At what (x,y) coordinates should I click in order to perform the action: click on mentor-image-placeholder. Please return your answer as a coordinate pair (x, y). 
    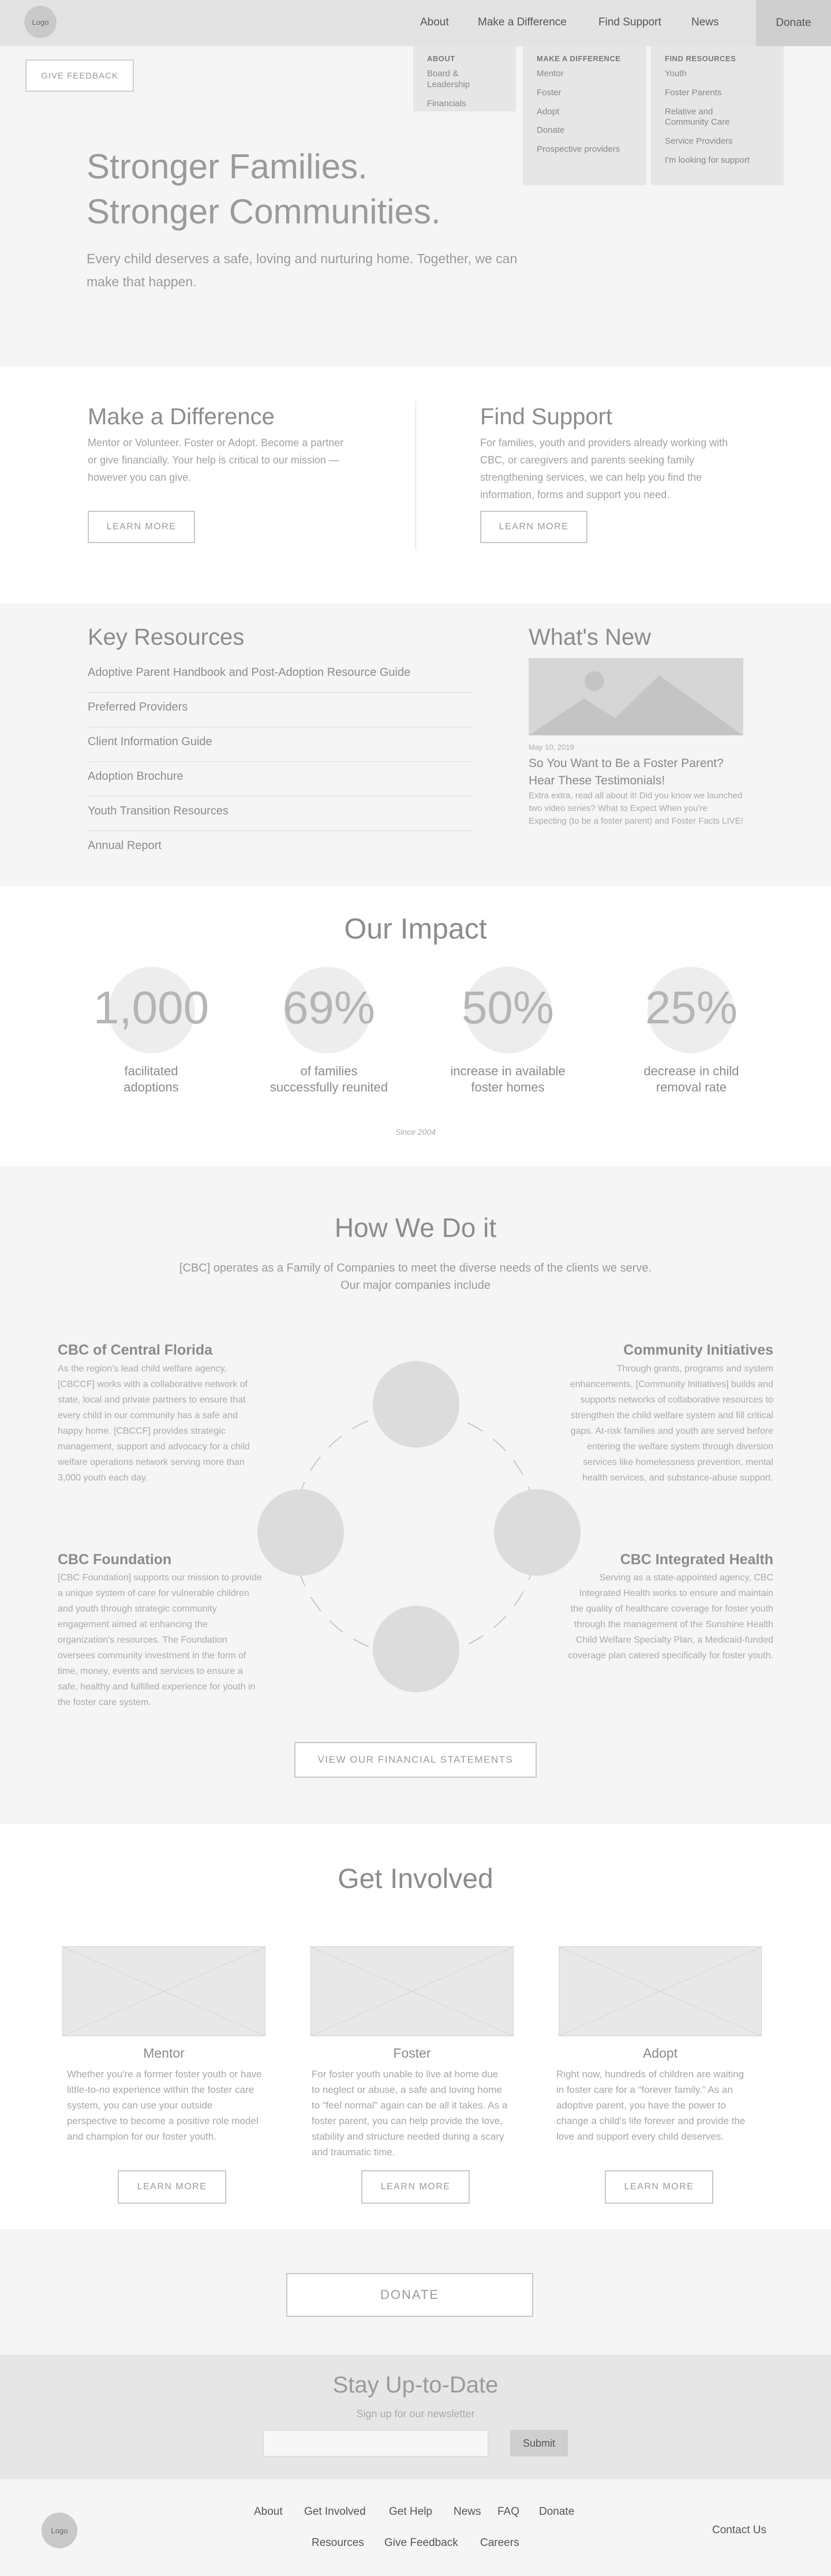
    Looking at the image, I should click on (163, 1991).